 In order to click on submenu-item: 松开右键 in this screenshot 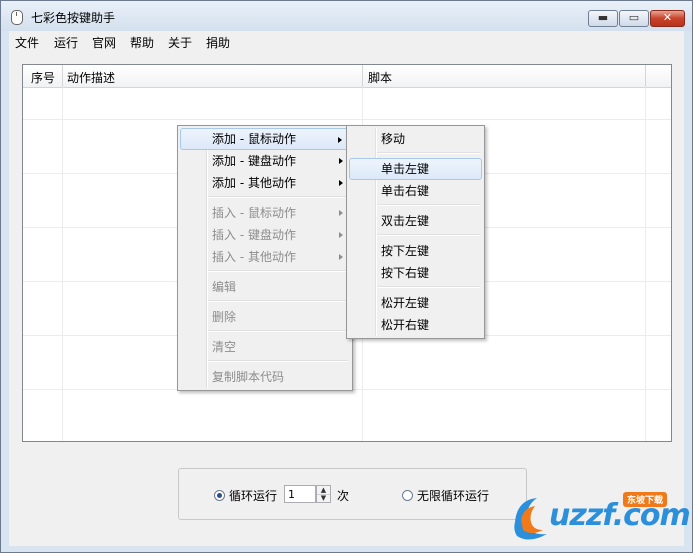, I will do `click(415, 325)`.